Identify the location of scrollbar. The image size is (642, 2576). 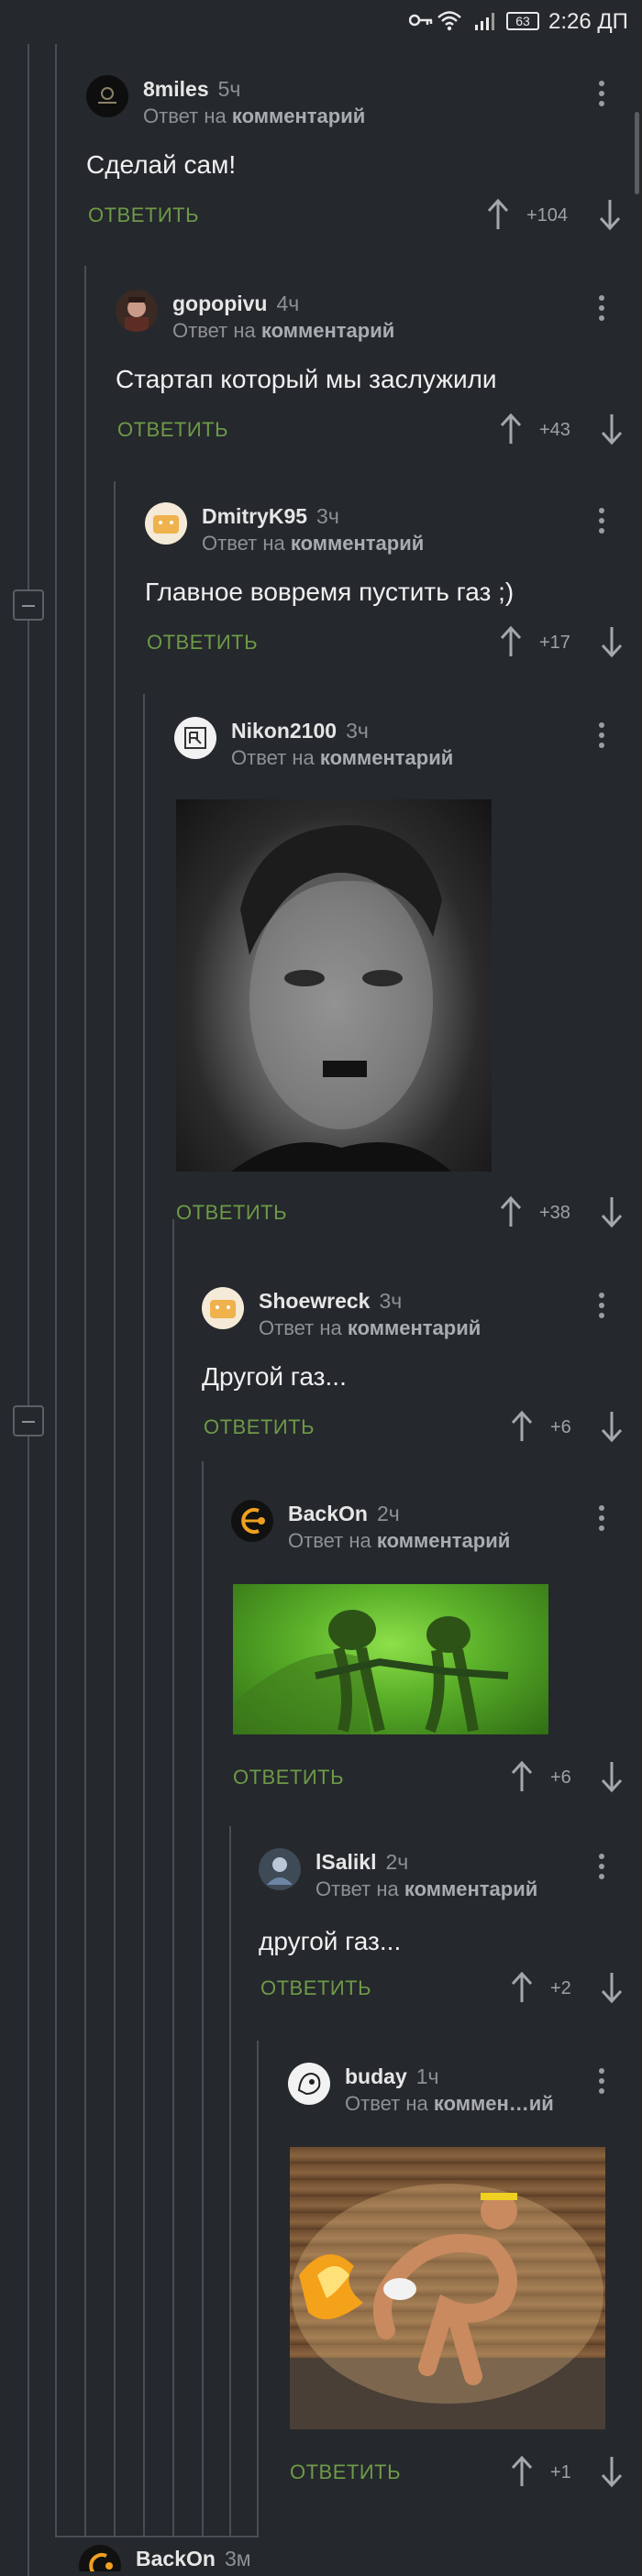
(637, 153).